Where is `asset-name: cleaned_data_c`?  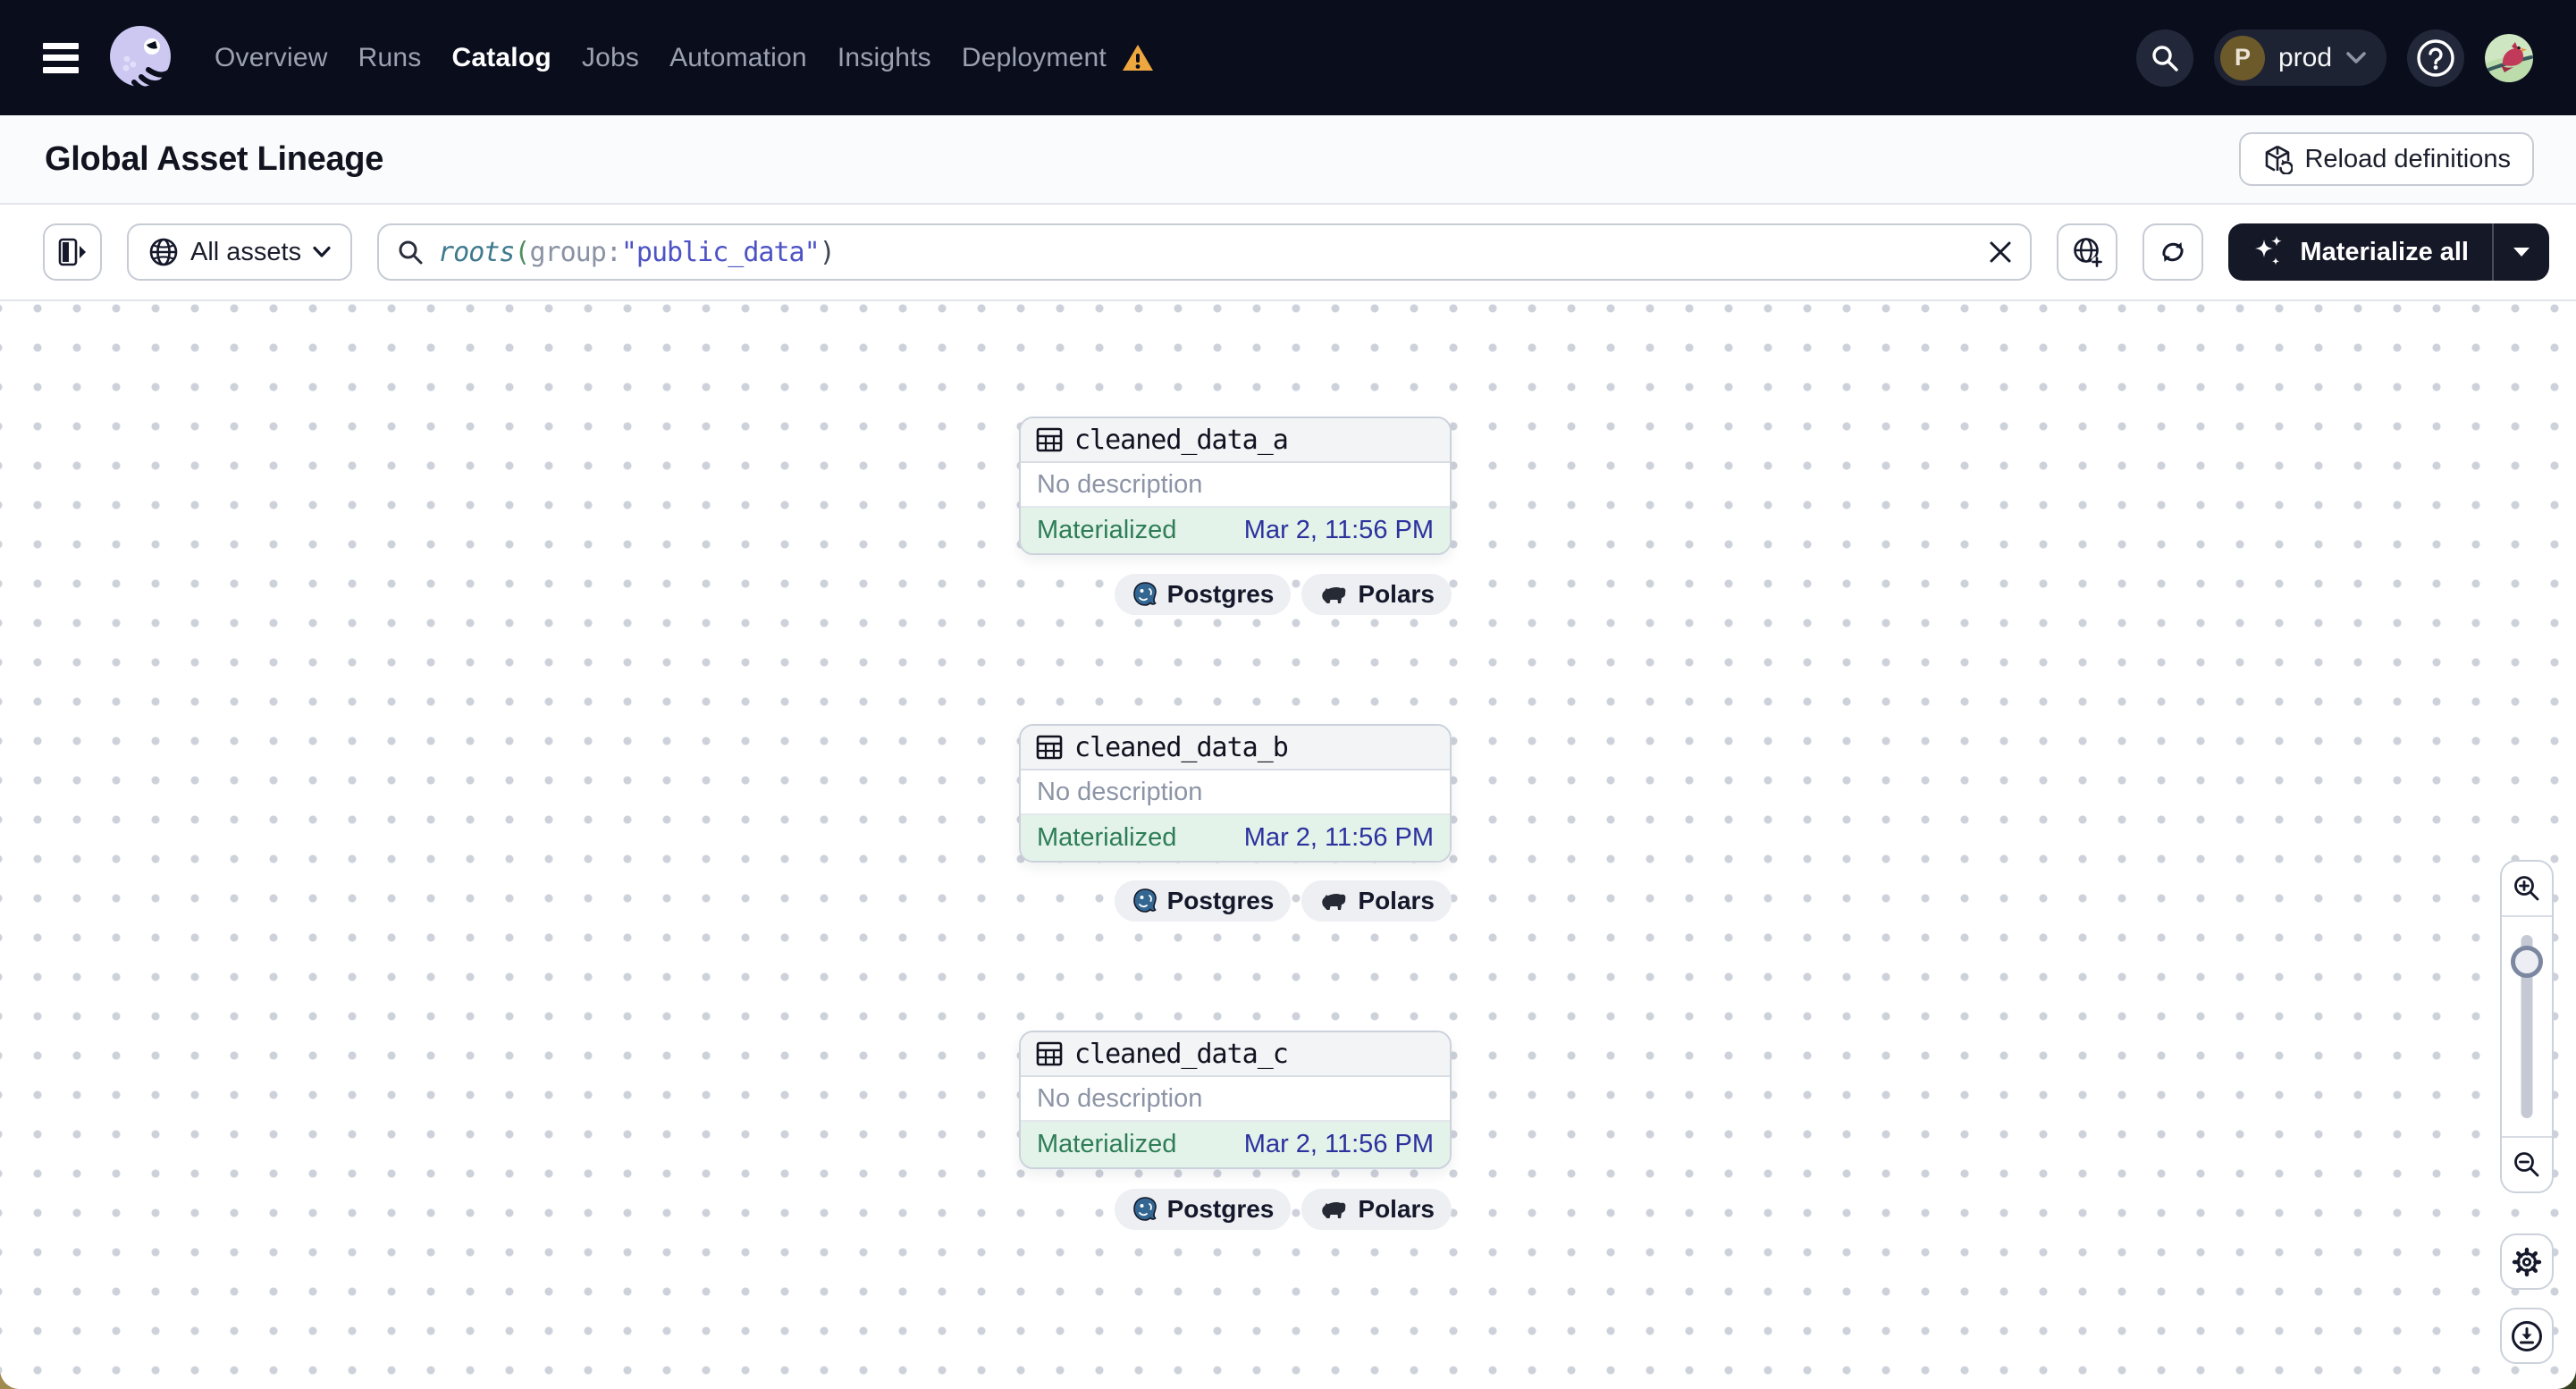 asset-name: cleaned_data_c is located at coordinates (1182, 1054).